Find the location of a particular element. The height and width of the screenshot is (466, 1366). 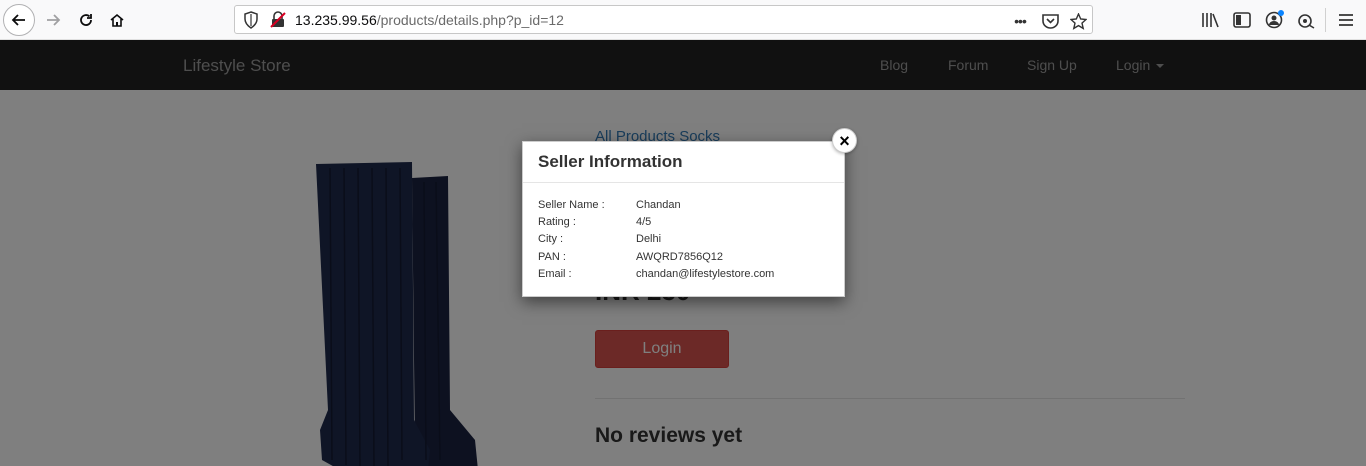

url-host: 13.235.99.56 is located at coordinates (336, 20).